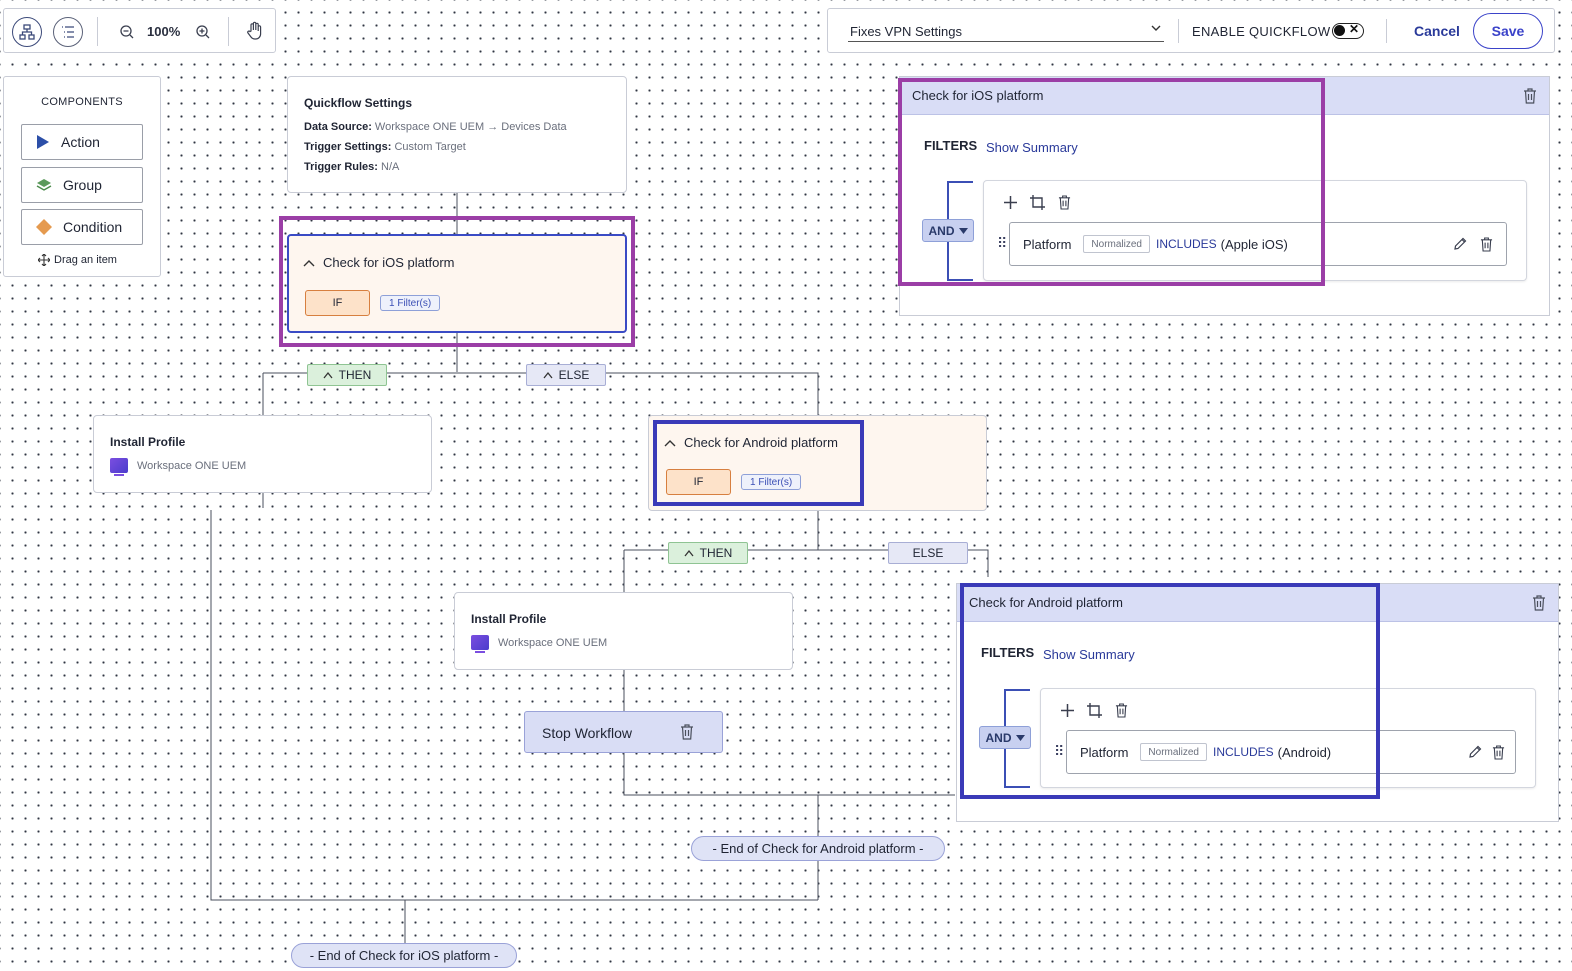 This screenshot has height=971, width=1572. Describe the element at coordinates (1261, 31) in the screenshot. I see `enable-quickflow-label: ENABLE QUICKFLOW` at that location.